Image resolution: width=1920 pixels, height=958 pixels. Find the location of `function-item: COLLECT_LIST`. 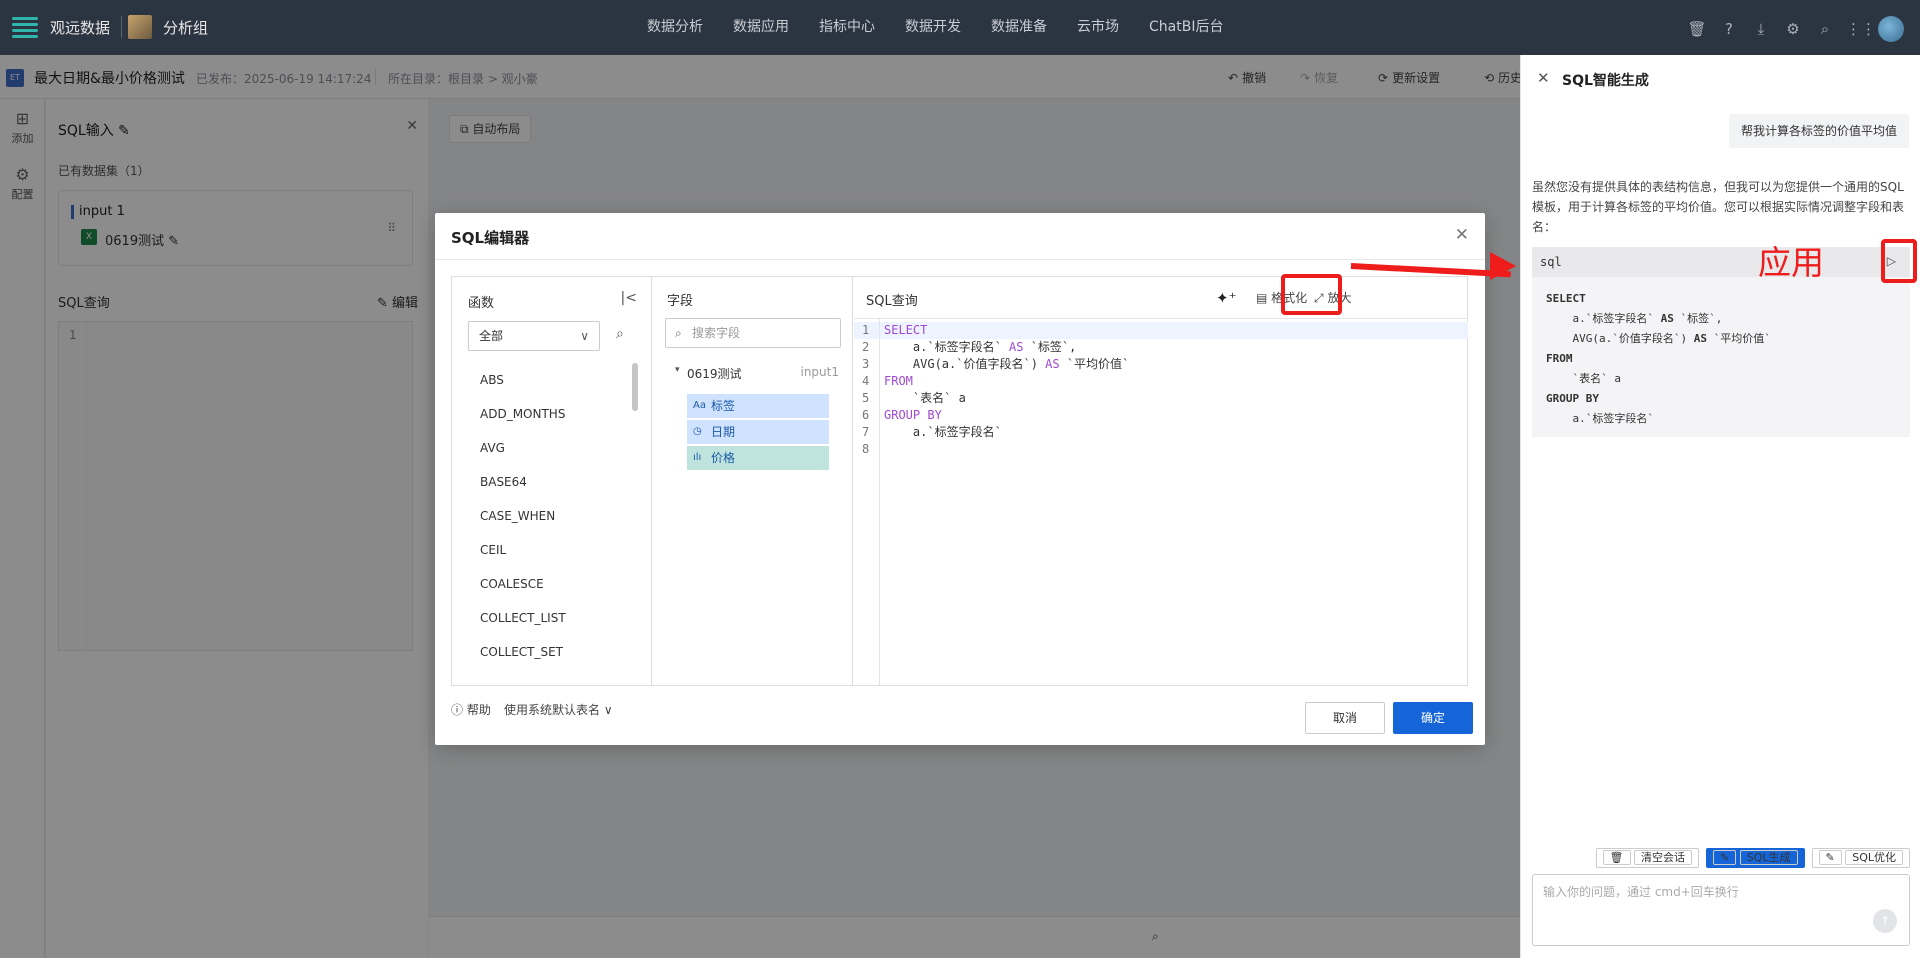

function-item: COLLECT_LIST is located at coordinates (523, 628).